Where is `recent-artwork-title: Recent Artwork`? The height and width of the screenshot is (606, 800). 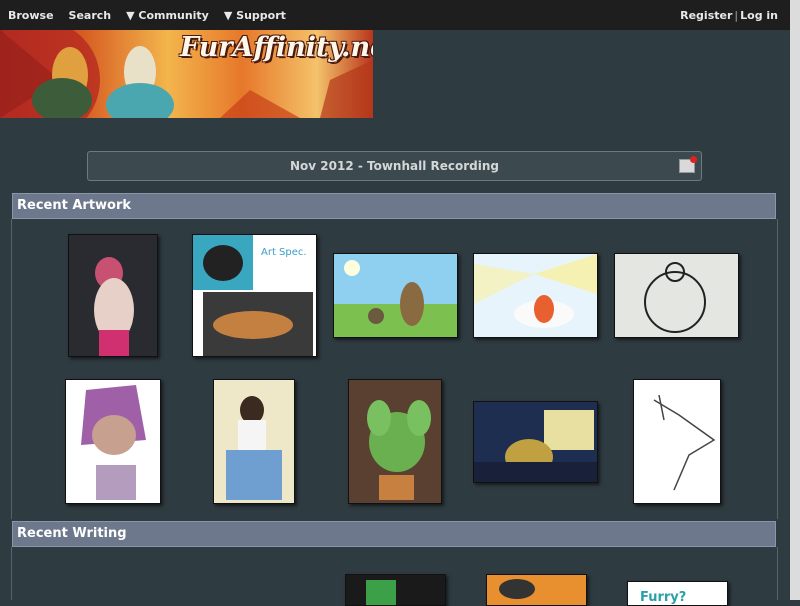
recent-artwork-title: Recent Artwork is located at coordinates (74, 205).